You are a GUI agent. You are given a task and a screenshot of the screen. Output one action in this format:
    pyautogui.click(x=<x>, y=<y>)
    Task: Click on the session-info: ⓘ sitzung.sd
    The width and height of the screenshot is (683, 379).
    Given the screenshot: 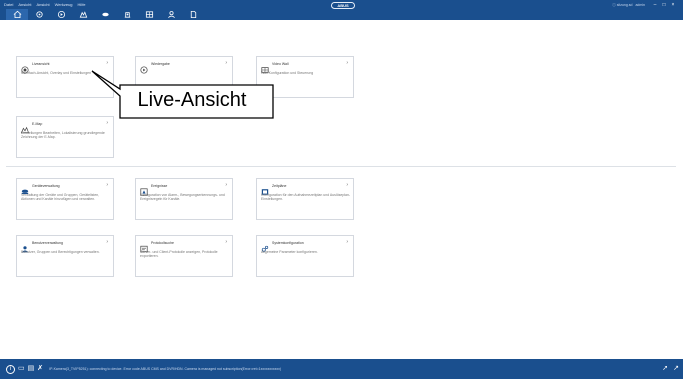 What is the action you would take?
    pyautogui.click(x=622, y=4)
    